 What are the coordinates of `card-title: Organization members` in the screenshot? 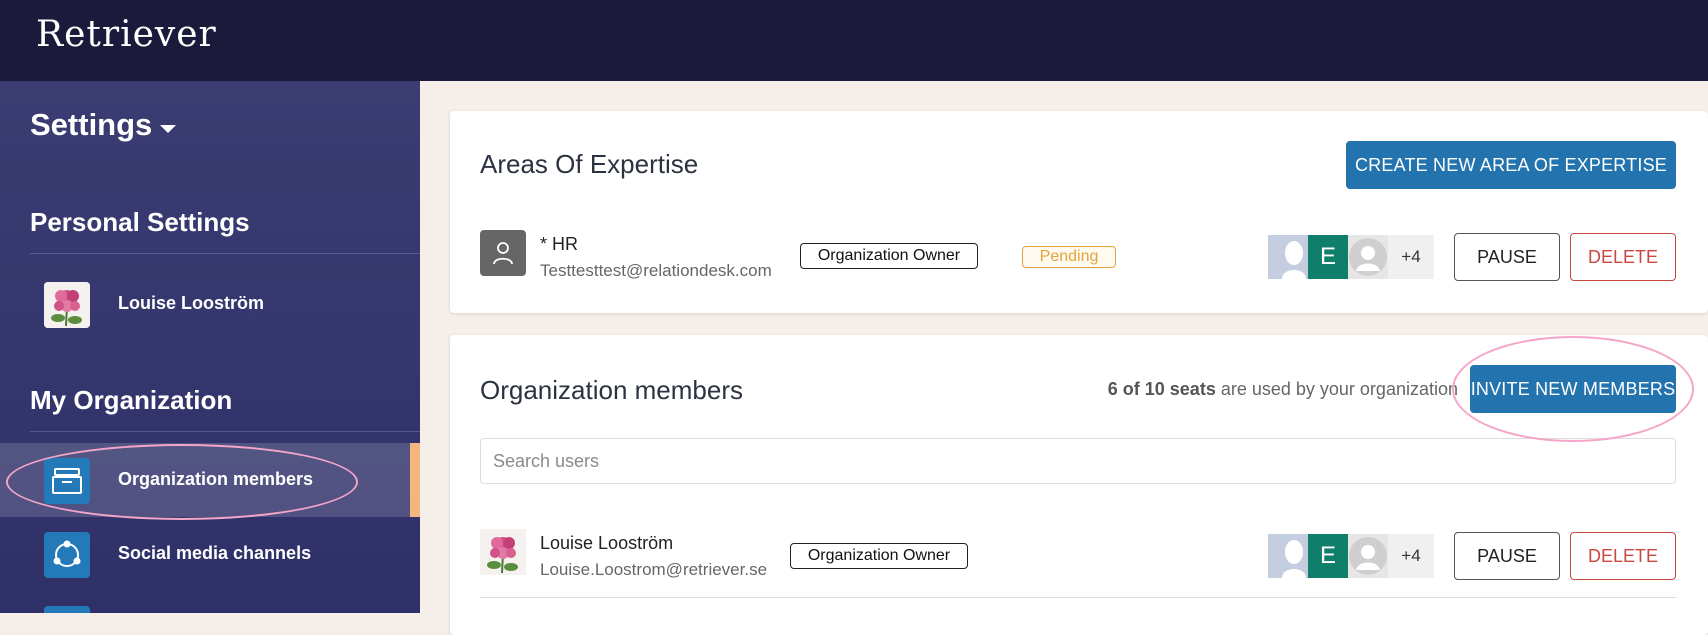 It's located at (611, 390).